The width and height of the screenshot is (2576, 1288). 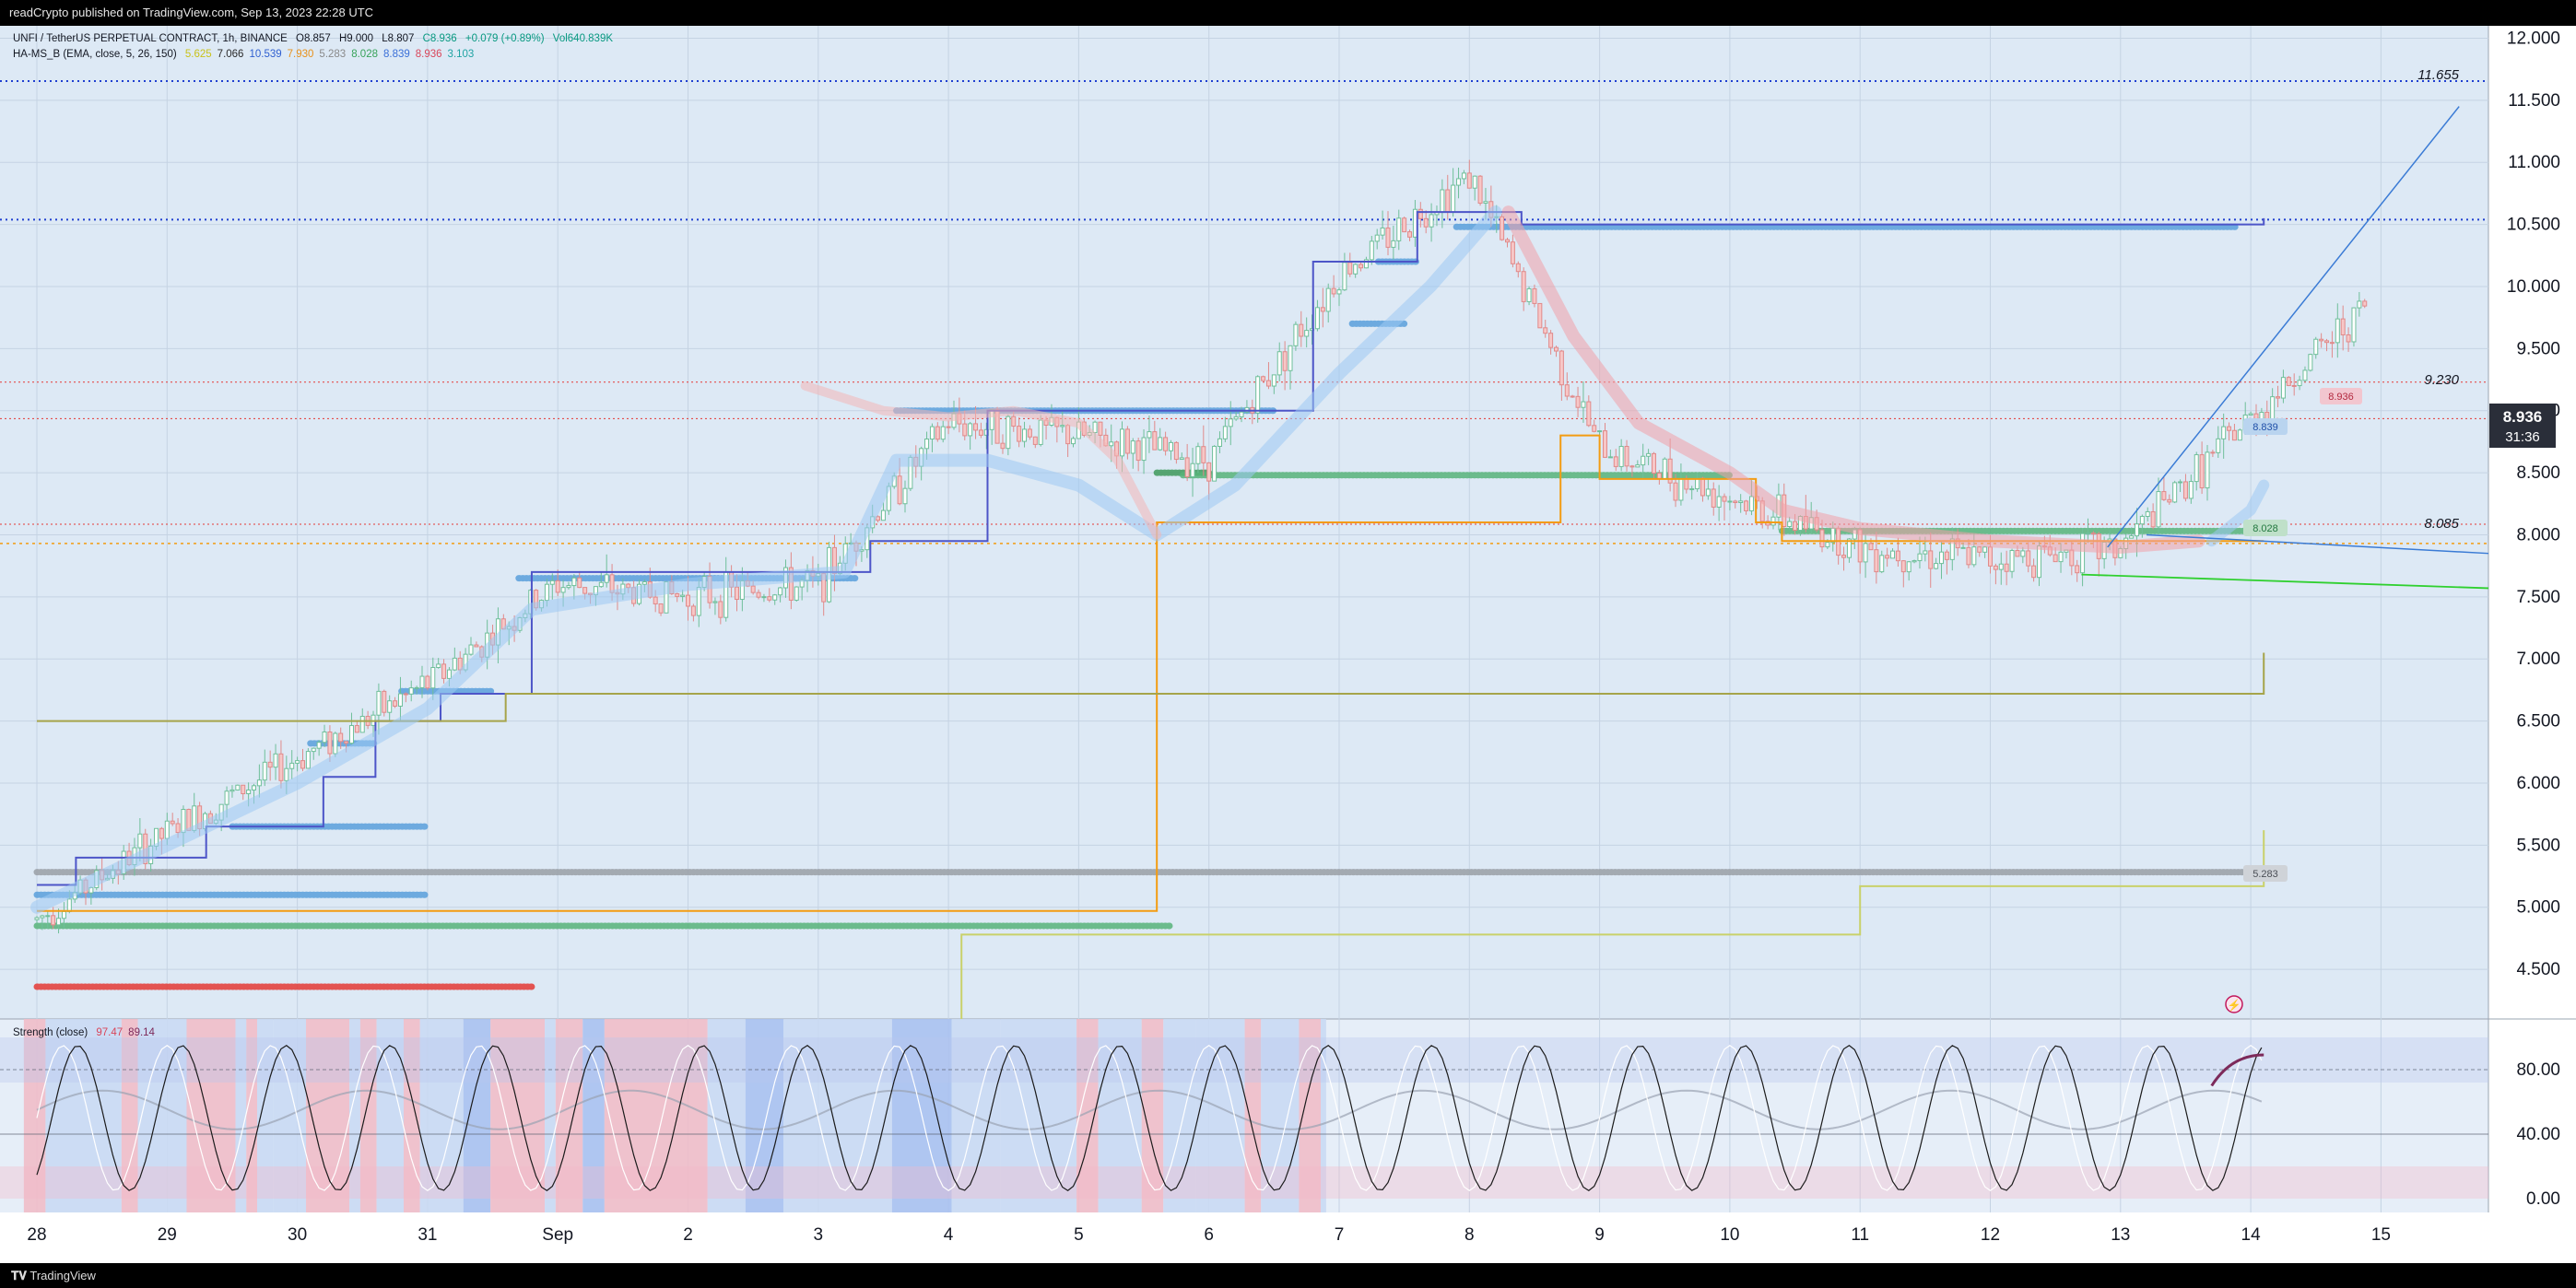 I want to click on price-tick-label: 7.500, so click(x=2538, y=597).